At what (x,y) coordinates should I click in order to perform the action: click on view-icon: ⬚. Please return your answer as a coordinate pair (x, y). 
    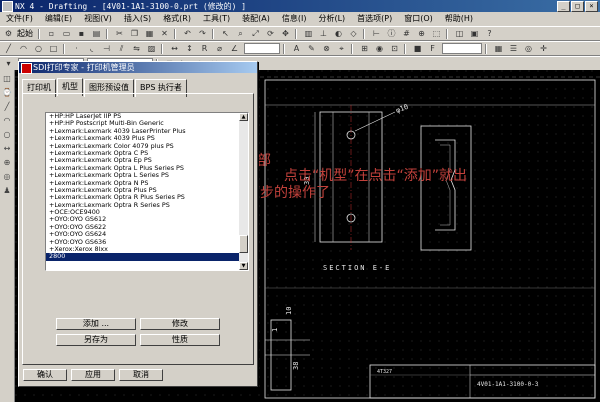
    Looking at the image, I should click on (436, 34).